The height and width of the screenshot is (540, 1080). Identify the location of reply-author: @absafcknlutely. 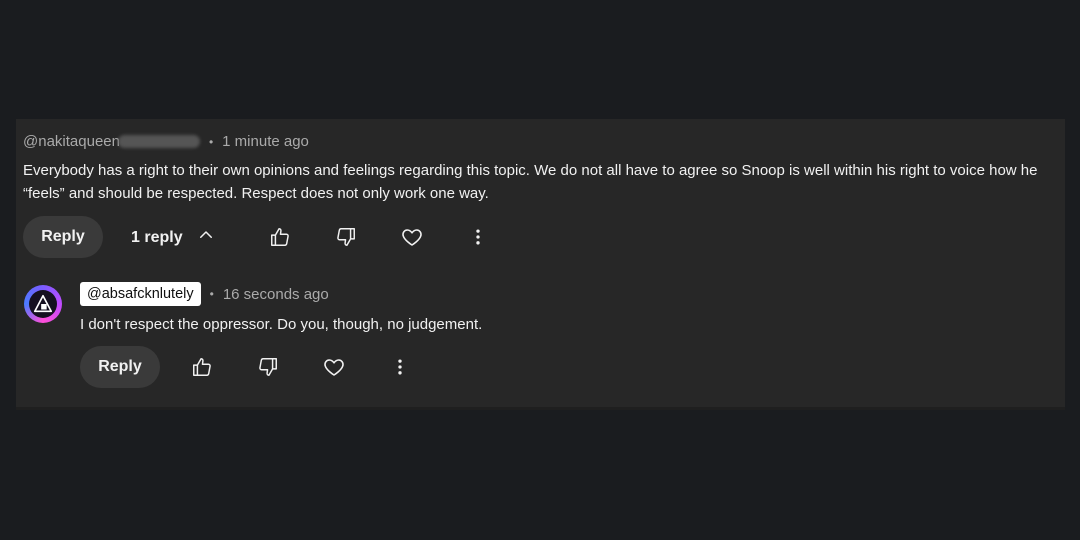
(140, 294).